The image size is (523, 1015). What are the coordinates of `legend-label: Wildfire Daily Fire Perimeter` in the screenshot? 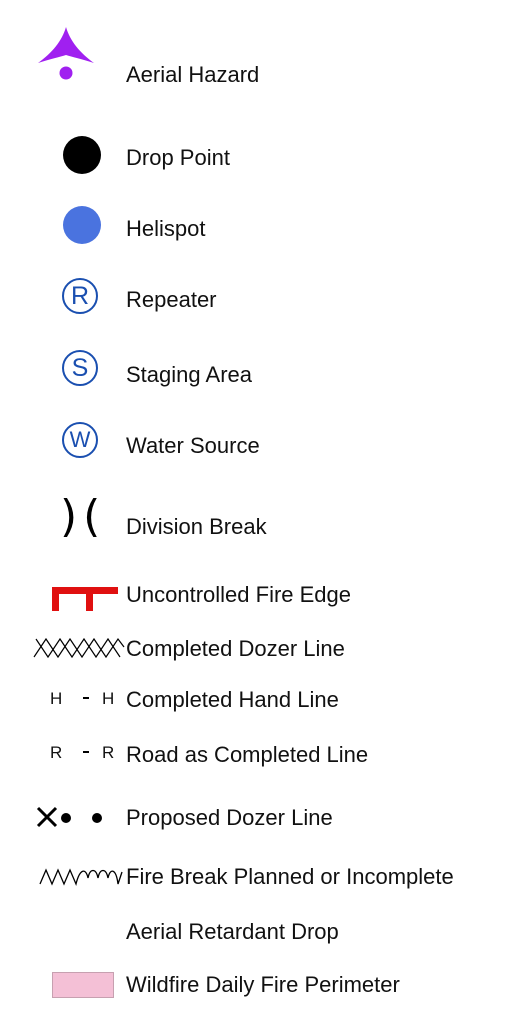 It's located at (263, 984).